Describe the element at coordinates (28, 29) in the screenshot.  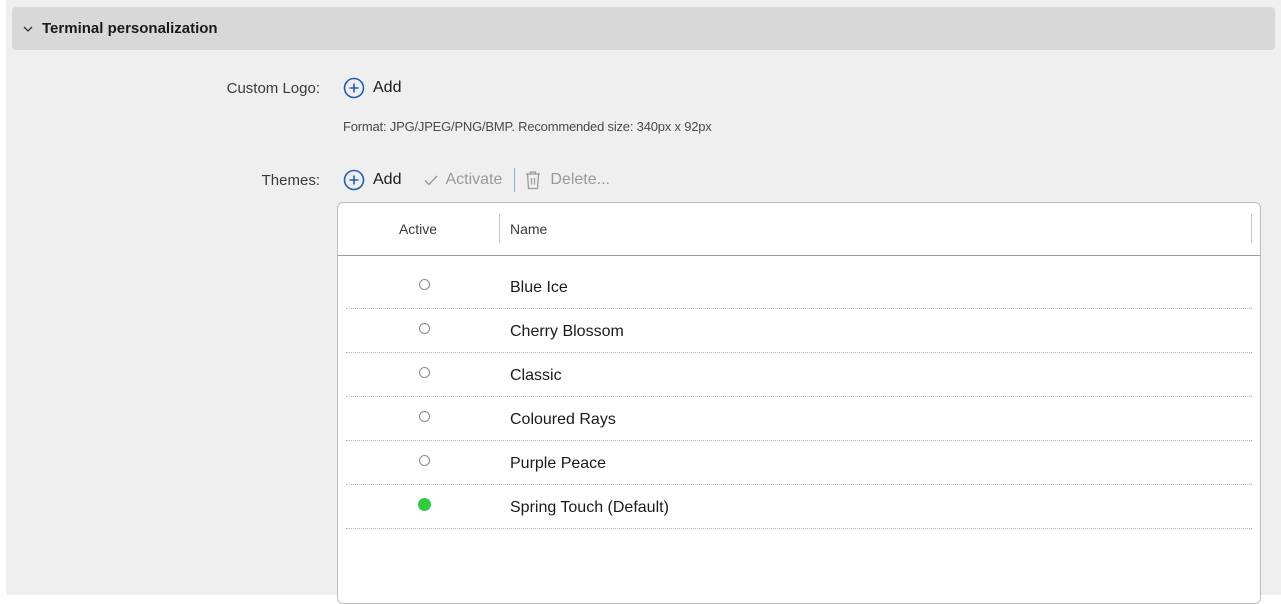
I see `chevron-down-icon` at that location.